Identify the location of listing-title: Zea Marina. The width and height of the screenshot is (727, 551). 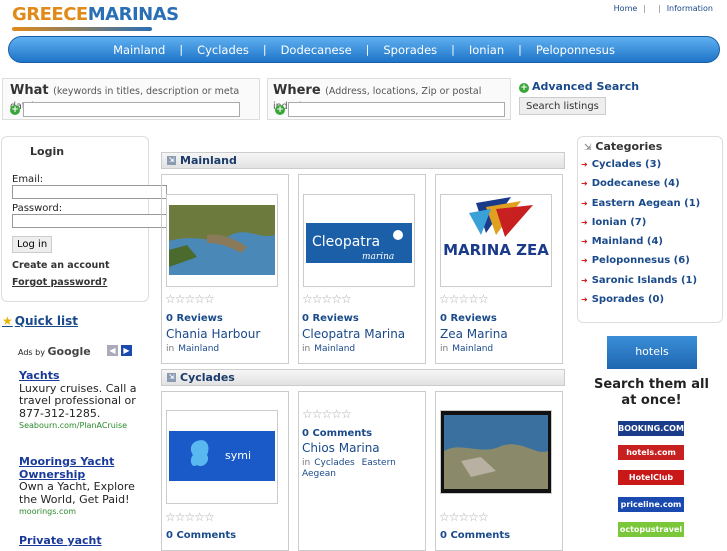
(474, 334).